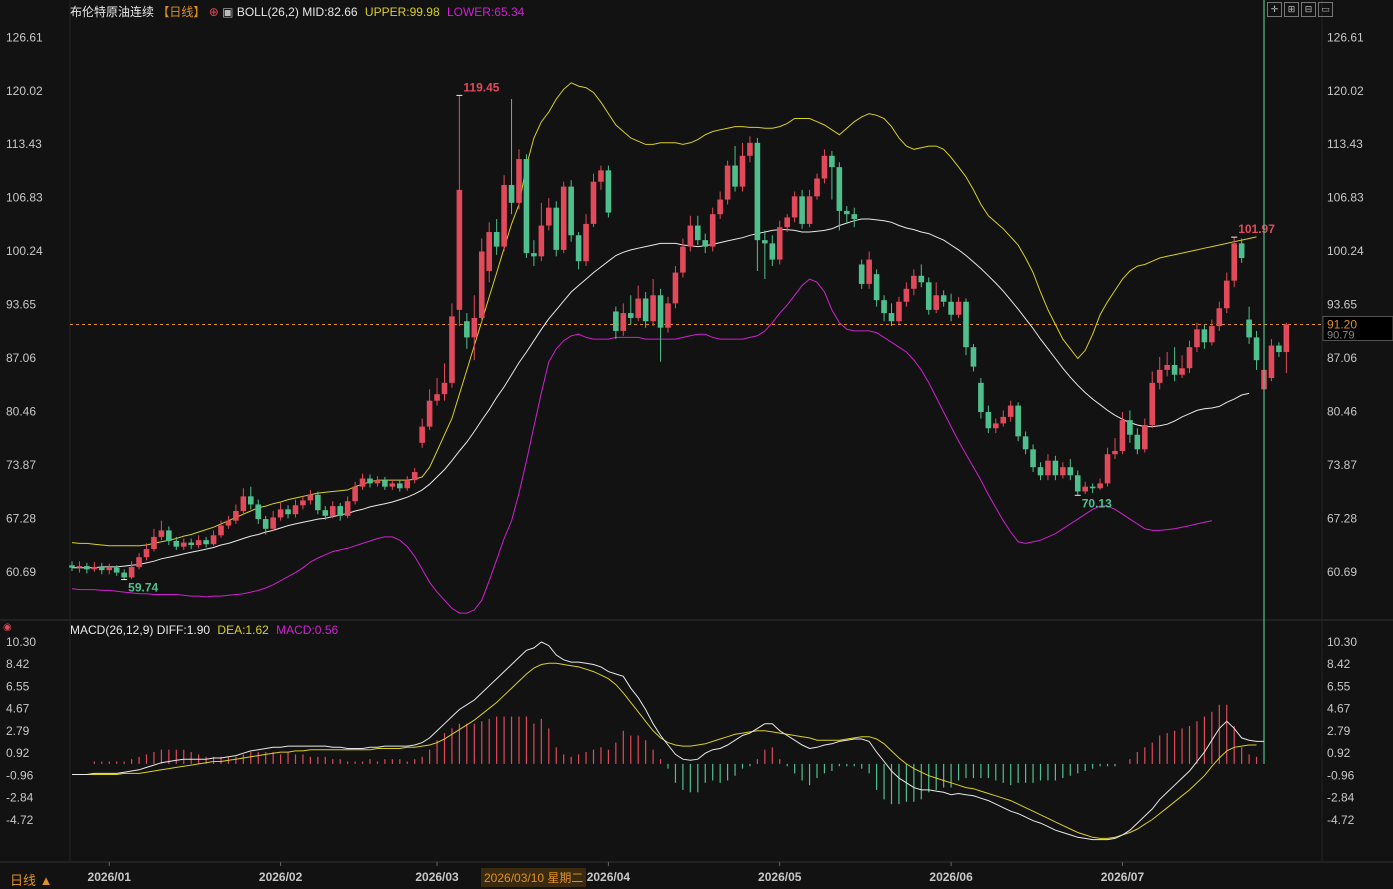 The height and width of the screenshot is (889, 1393). I want to click on macd-dea: DEA:1.62, so click(243, 630).